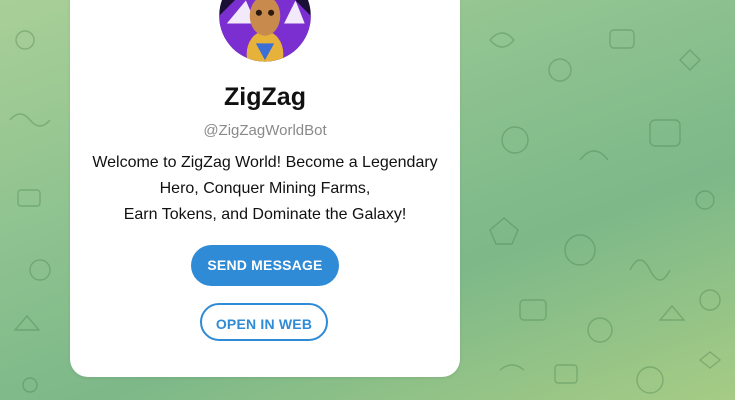 This screenshot has width=735, height=400. I want to click on description-line: Hero, Conquer Mining Farms,, so click(265, 188).